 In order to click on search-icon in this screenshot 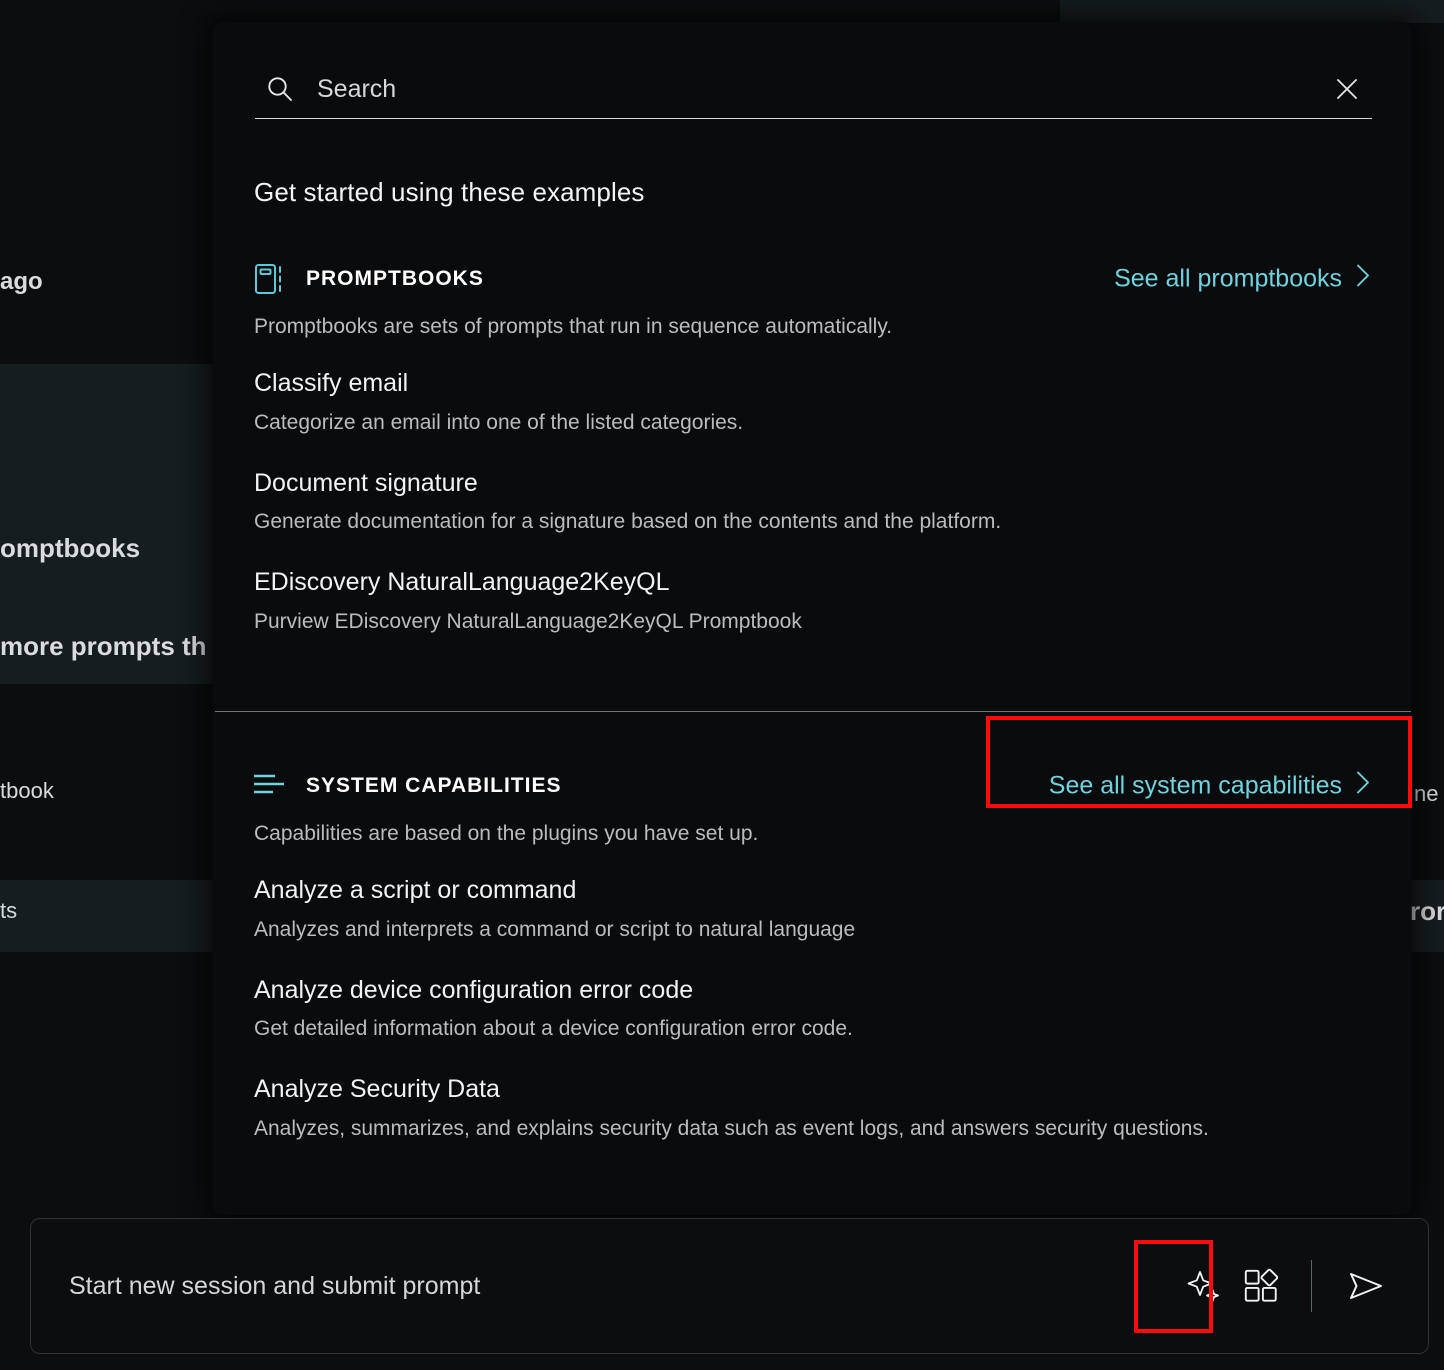, I will do `click(280, 89)`.